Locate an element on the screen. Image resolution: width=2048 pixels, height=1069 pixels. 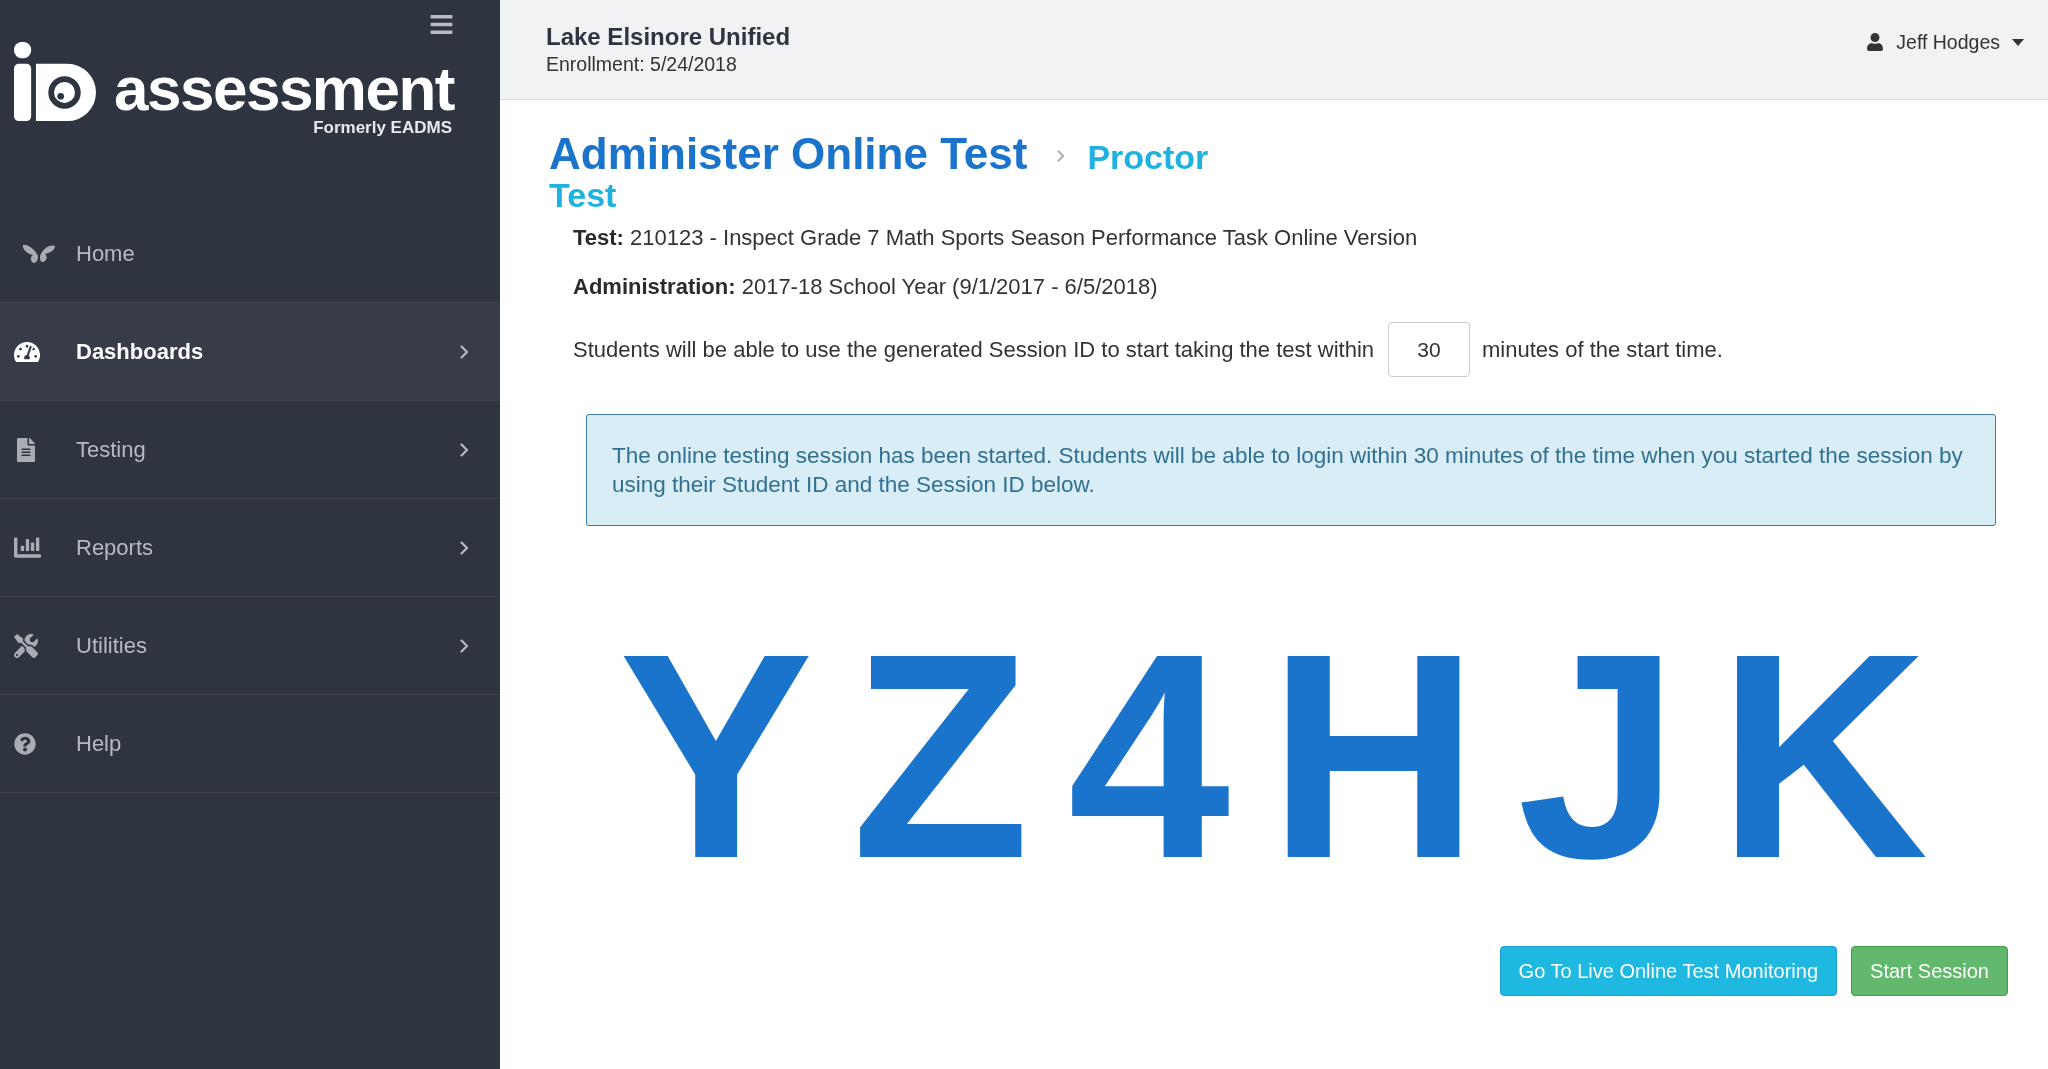
instruction-text: Students will be able to use the generated Session ID to start taking the test within is located at coordinates (974, 349).